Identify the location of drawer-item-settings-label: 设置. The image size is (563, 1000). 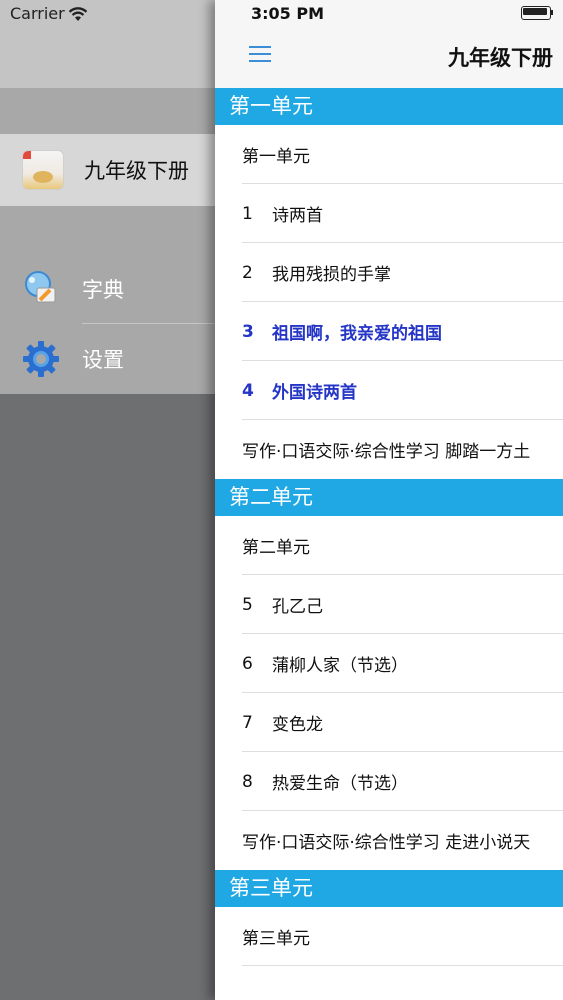
(103, 360).